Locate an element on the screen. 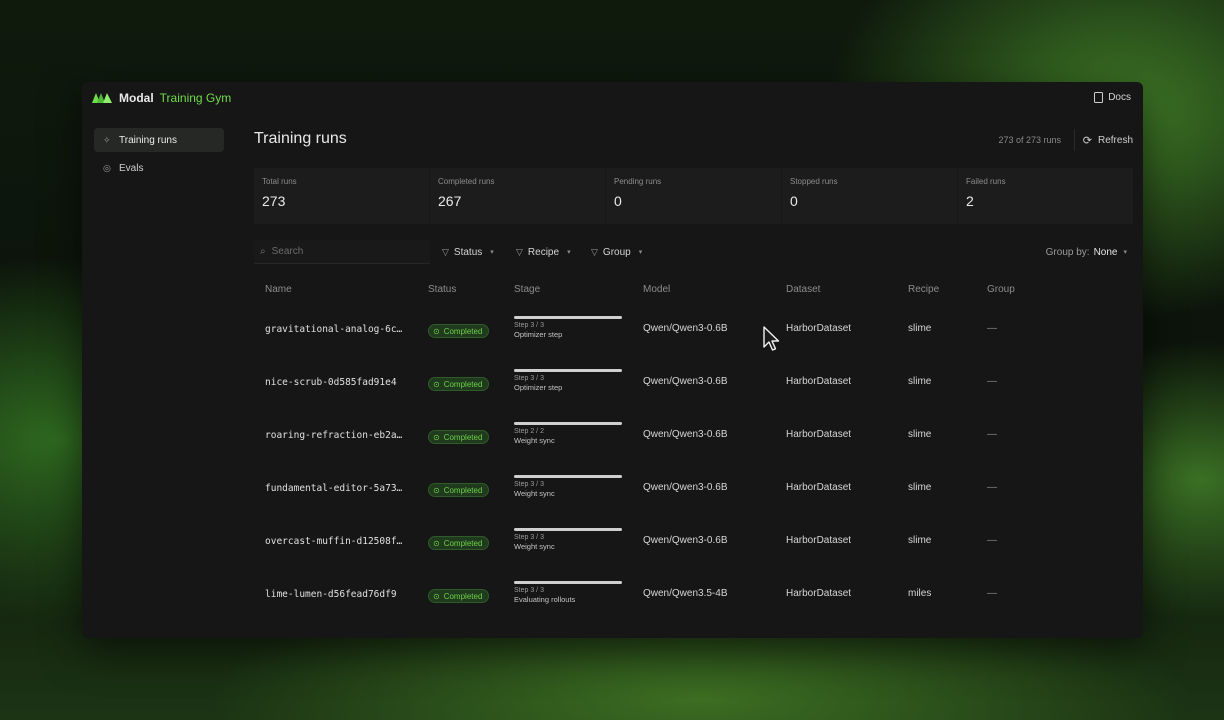 The height and width of the screenshot is (720, 1224). recipe-cell: miles is located at coordinates (920, 593).